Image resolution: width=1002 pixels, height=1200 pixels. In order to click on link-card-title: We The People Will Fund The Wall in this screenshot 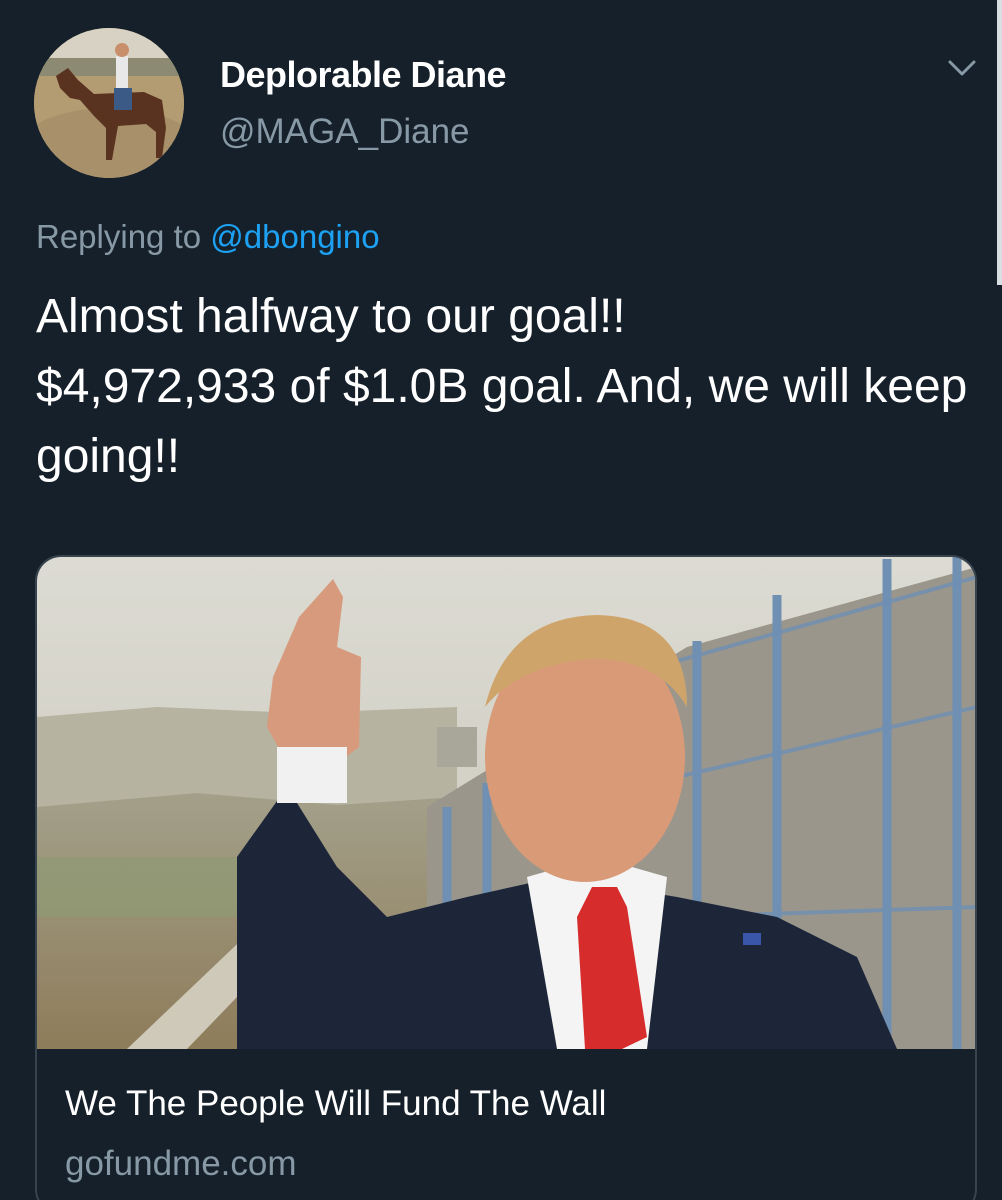, I will do `click(335, 1104)`.